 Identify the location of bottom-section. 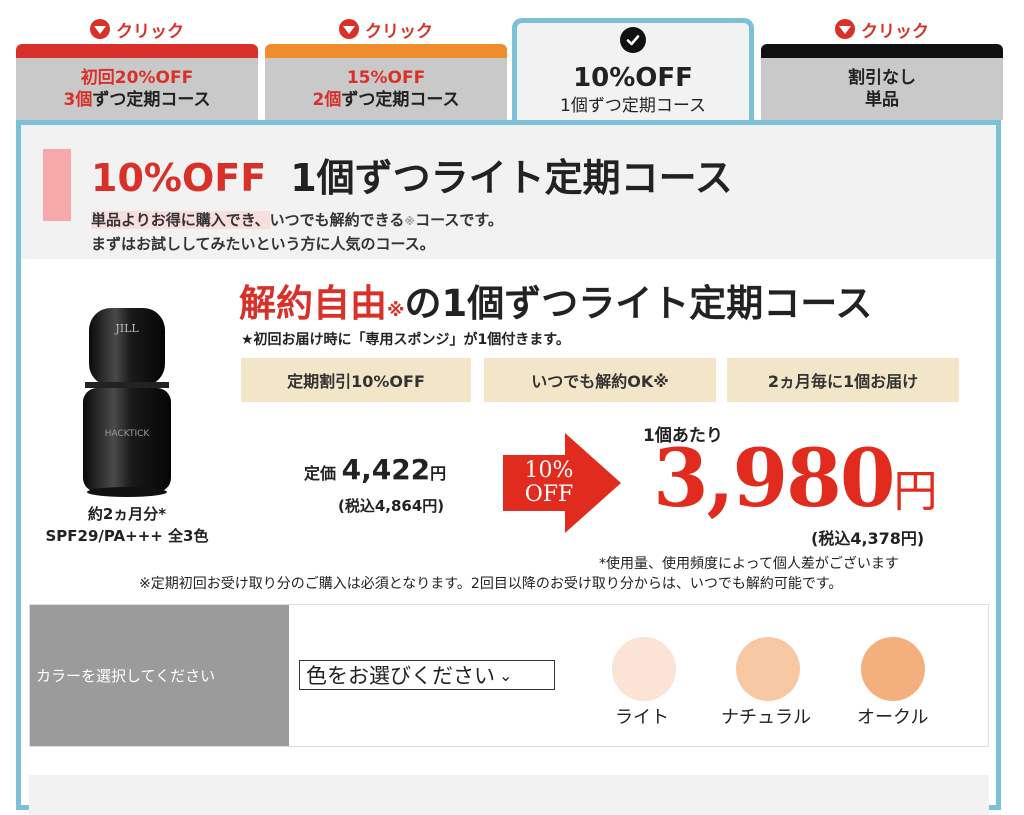
(509, 795).